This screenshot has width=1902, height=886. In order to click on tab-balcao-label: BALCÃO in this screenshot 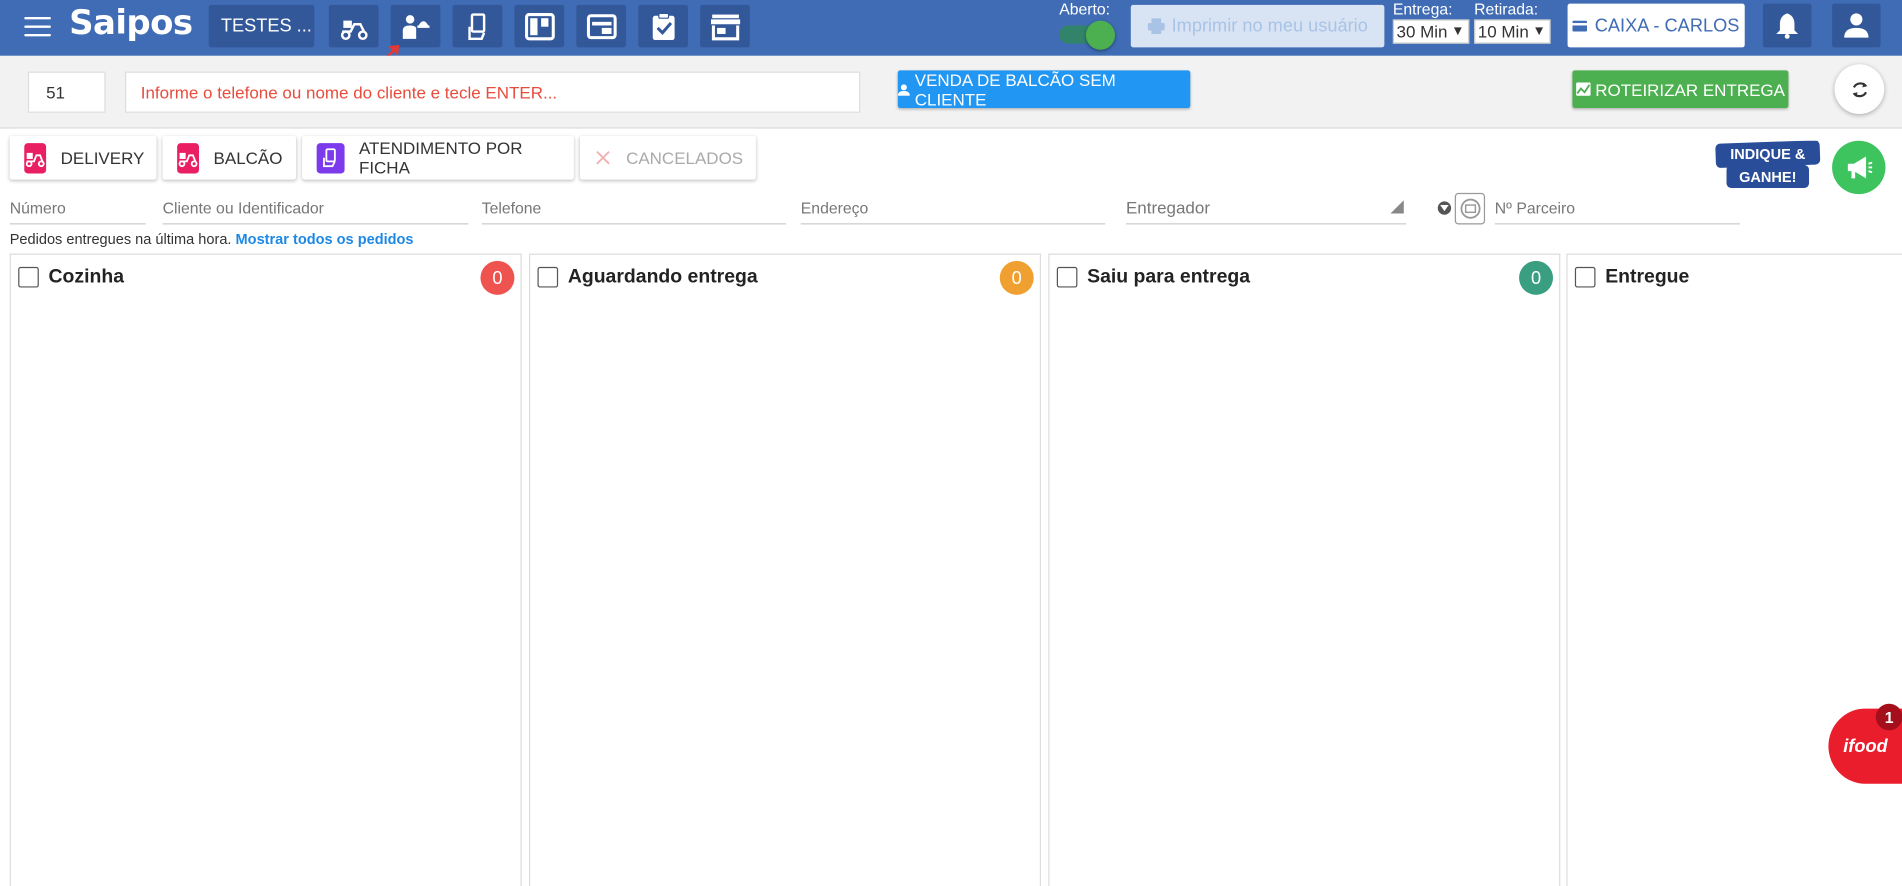, I will do `click(248, 158)`.